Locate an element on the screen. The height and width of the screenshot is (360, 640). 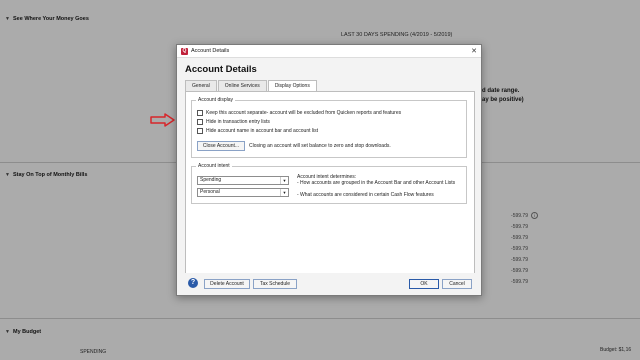
intent-category-select: Personal ▼ is located at coordinates (243, 192).